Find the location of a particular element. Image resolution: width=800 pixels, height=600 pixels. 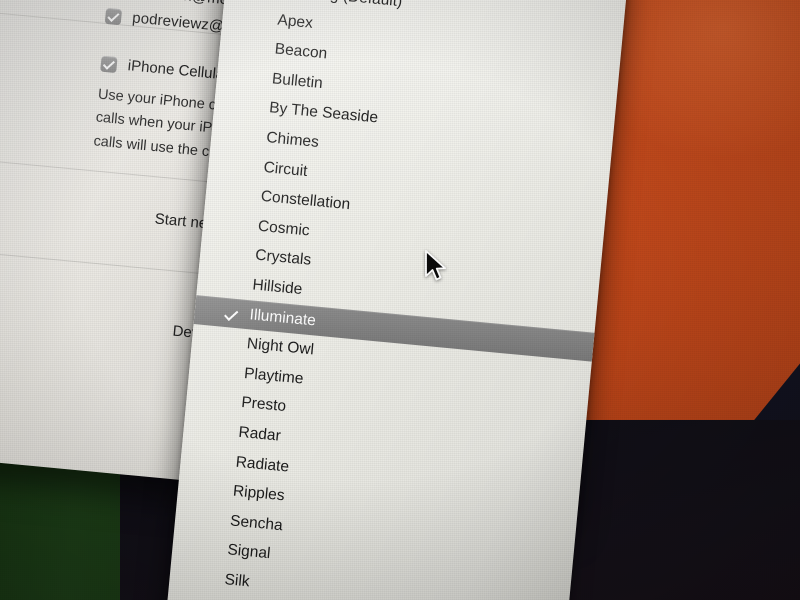

menu-item-label: Radar is located at coordinates (259, 434).